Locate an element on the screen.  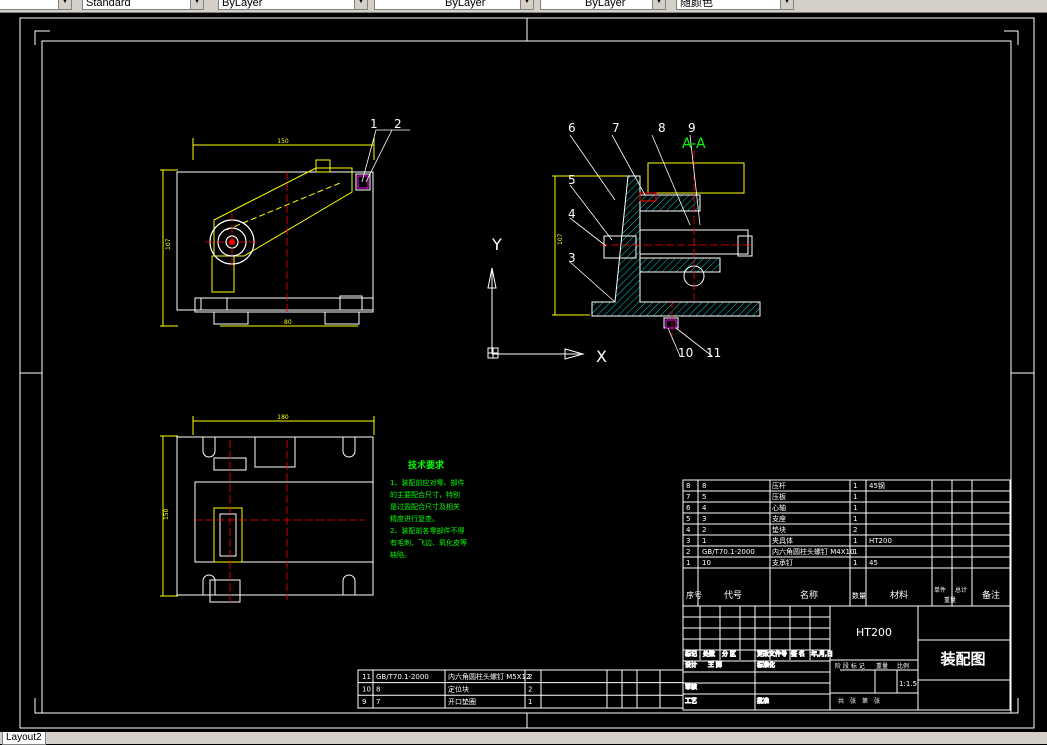
tech-note-line: 缺陷。 is located at coordinates (400, 554).